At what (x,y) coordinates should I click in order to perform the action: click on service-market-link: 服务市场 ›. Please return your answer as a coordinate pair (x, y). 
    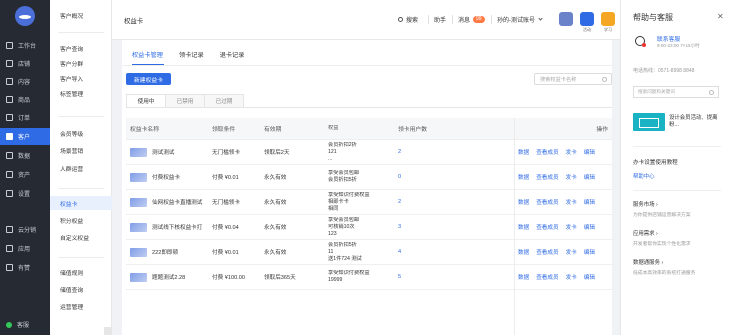
    Looking at the image, I should click on (645, 204).